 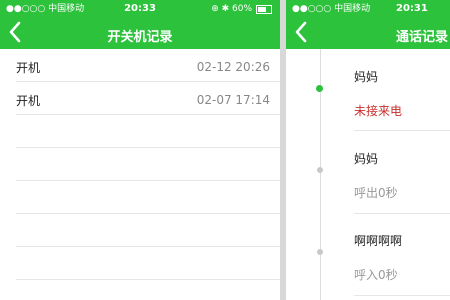 I want to click on nav-bar: ●●○○○ 中国移动 20:31 通话记录, so click(x=368, y=24).